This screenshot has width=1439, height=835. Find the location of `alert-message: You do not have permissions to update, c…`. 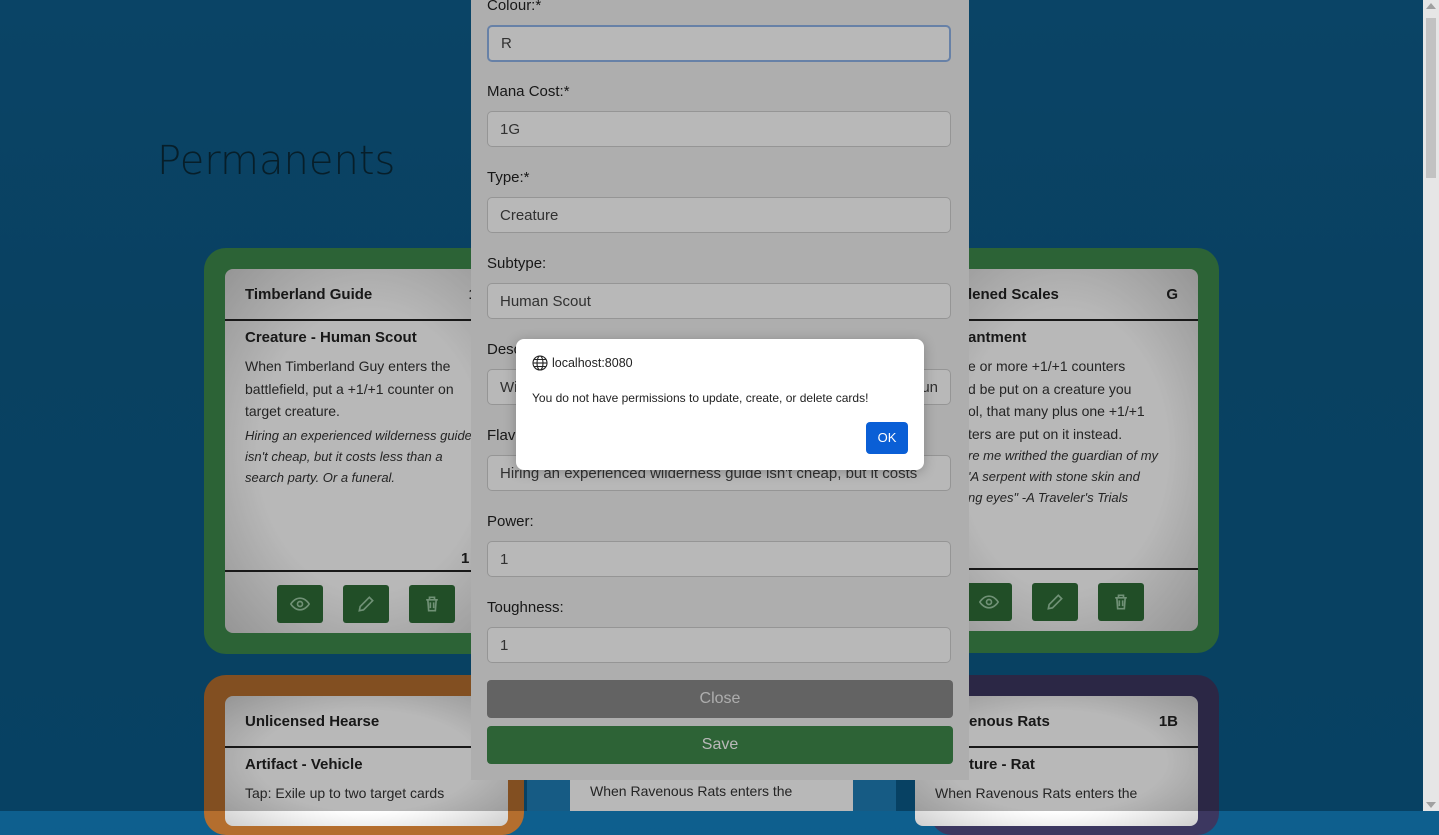

alert-message: You do not have permissions to update, c… is located at coordinates (700, 398).